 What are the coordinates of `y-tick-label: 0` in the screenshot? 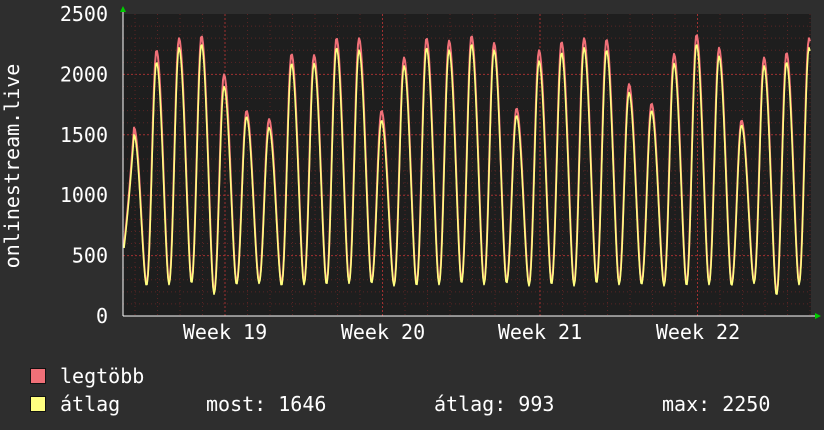 It's located at (102, 316).